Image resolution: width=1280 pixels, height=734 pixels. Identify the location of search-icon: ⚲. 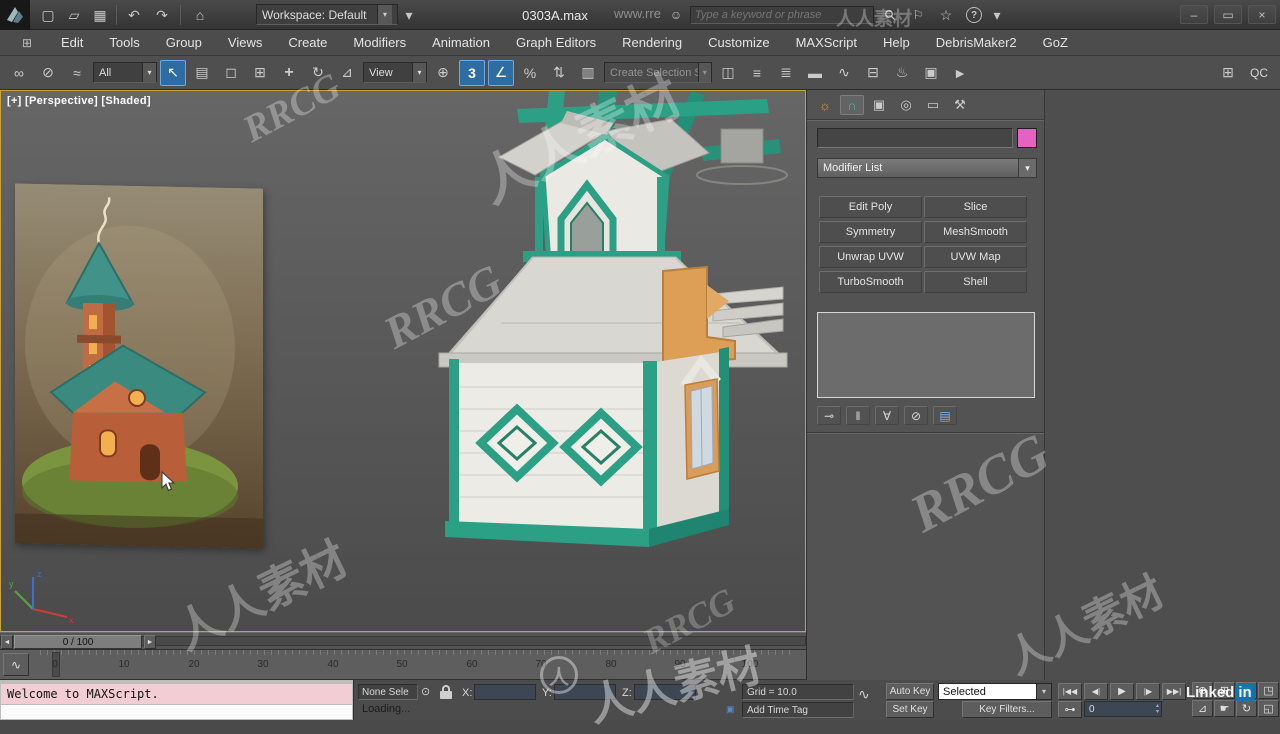
(890, 16).